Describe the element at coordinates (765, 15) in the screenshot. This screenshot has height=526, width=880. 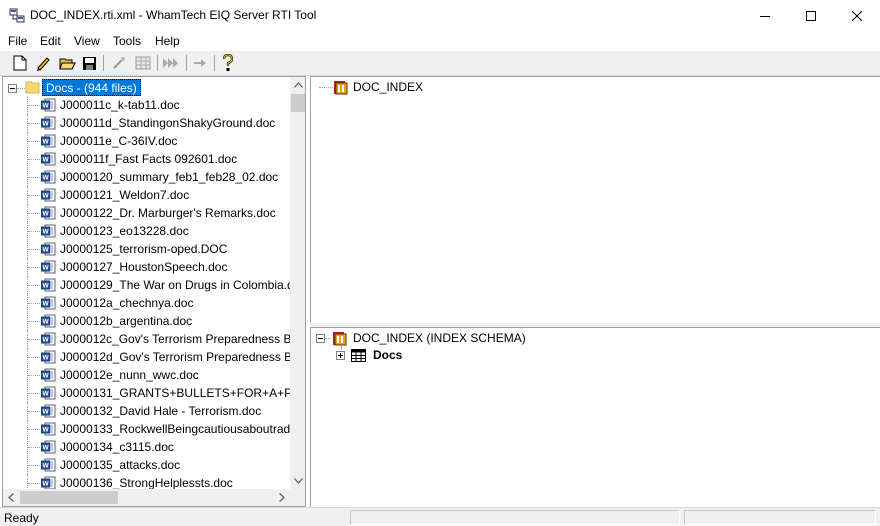
I see `minimize-button` at that location.